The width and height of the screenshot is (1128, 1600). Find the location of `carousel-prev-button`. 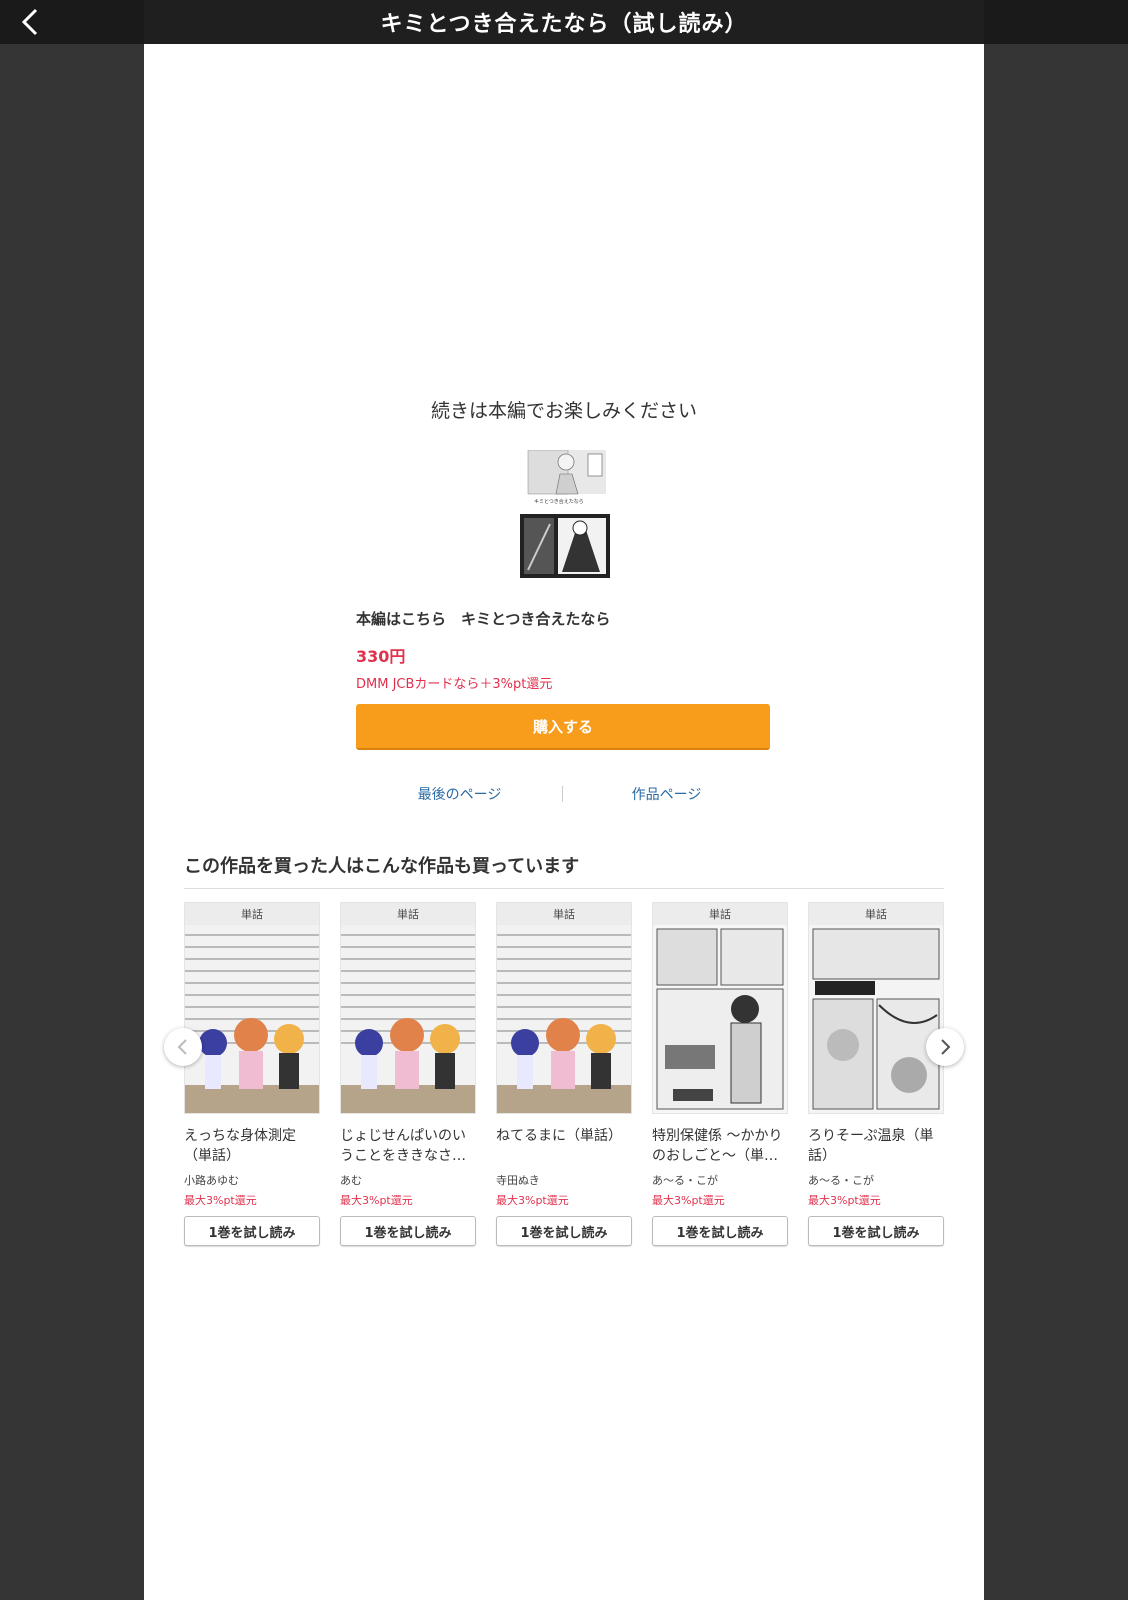

carousel-prev-button is located at coordinates (183, 1047).